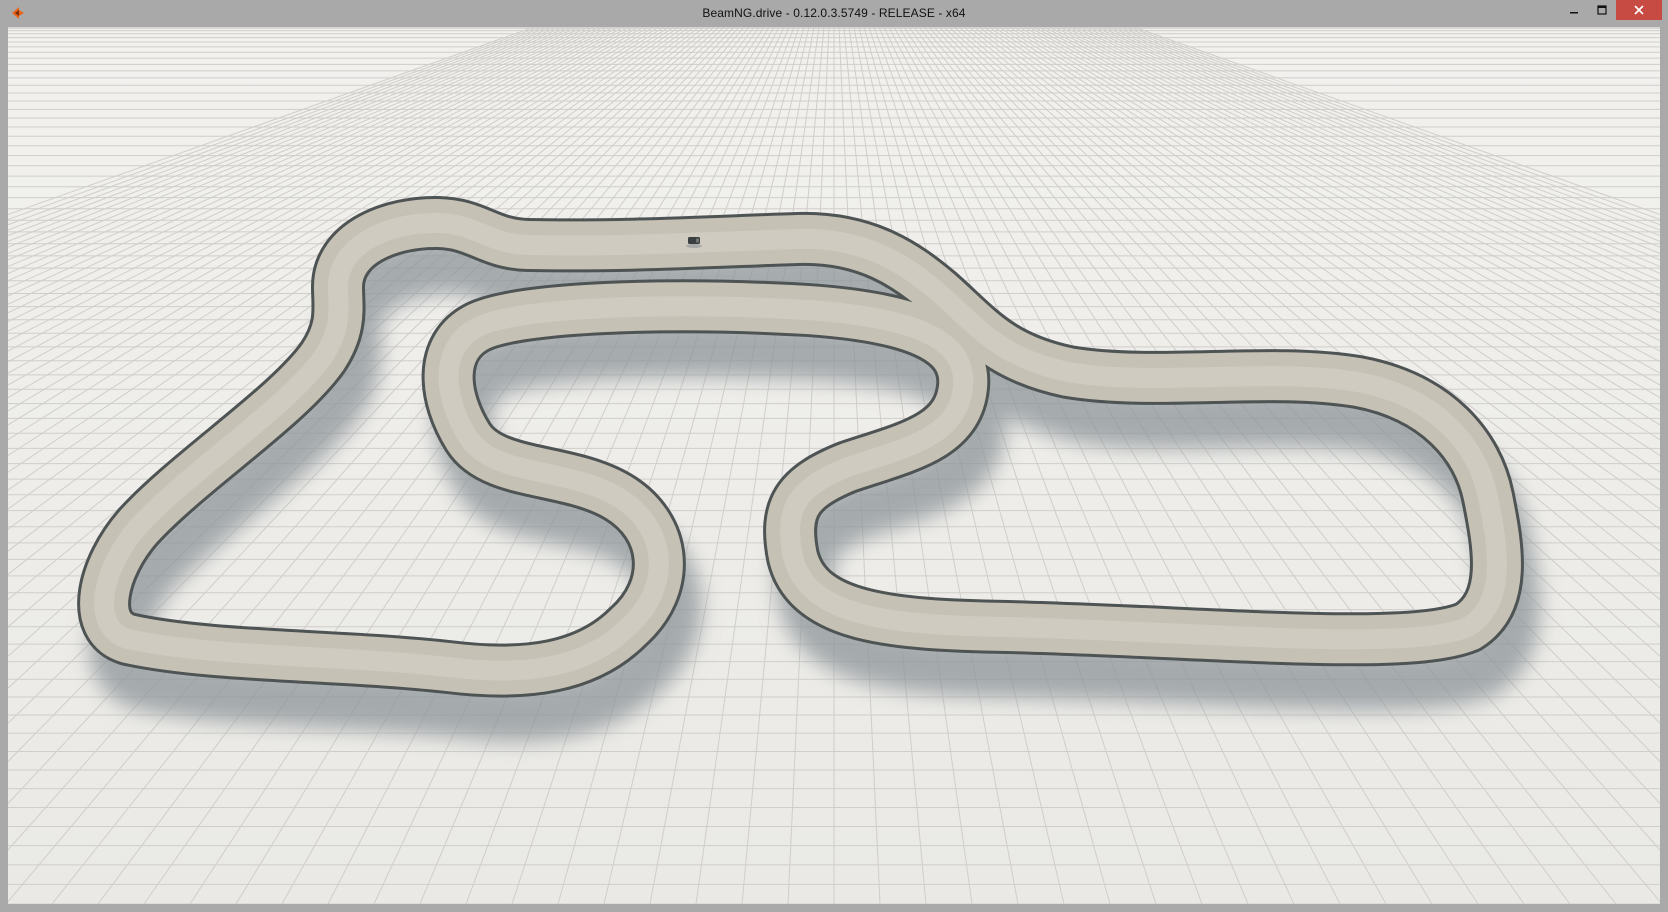 The width and height of the screenshot is (1668, 912). I want to click on close-button, so click(1639, 10).